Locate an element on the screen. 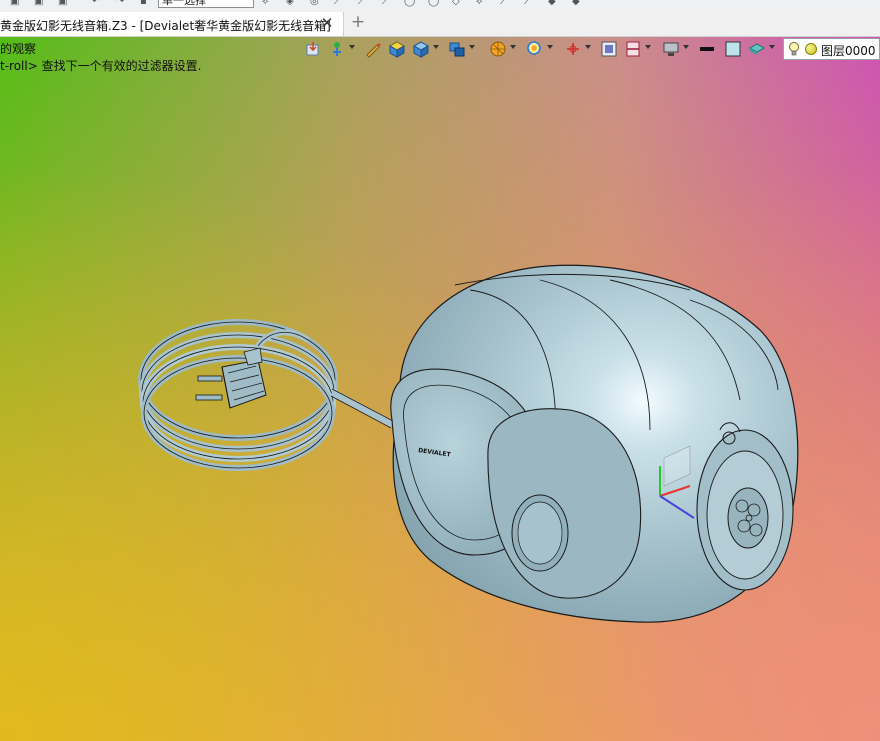  close-icon: ✕ is located at coordinates (327, 23).